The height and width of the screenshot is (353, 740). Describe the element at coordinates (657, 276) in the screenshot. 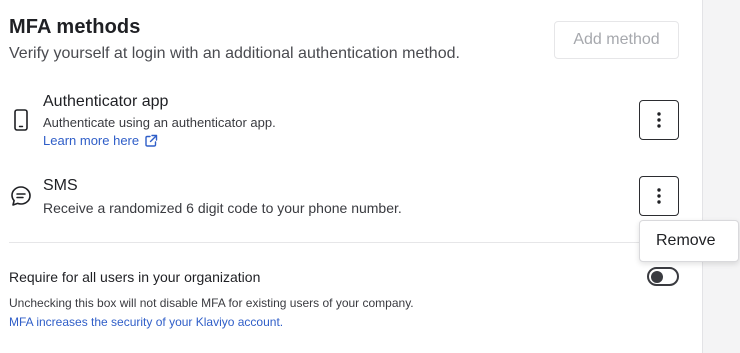

I see `toggle-knob` at that location.